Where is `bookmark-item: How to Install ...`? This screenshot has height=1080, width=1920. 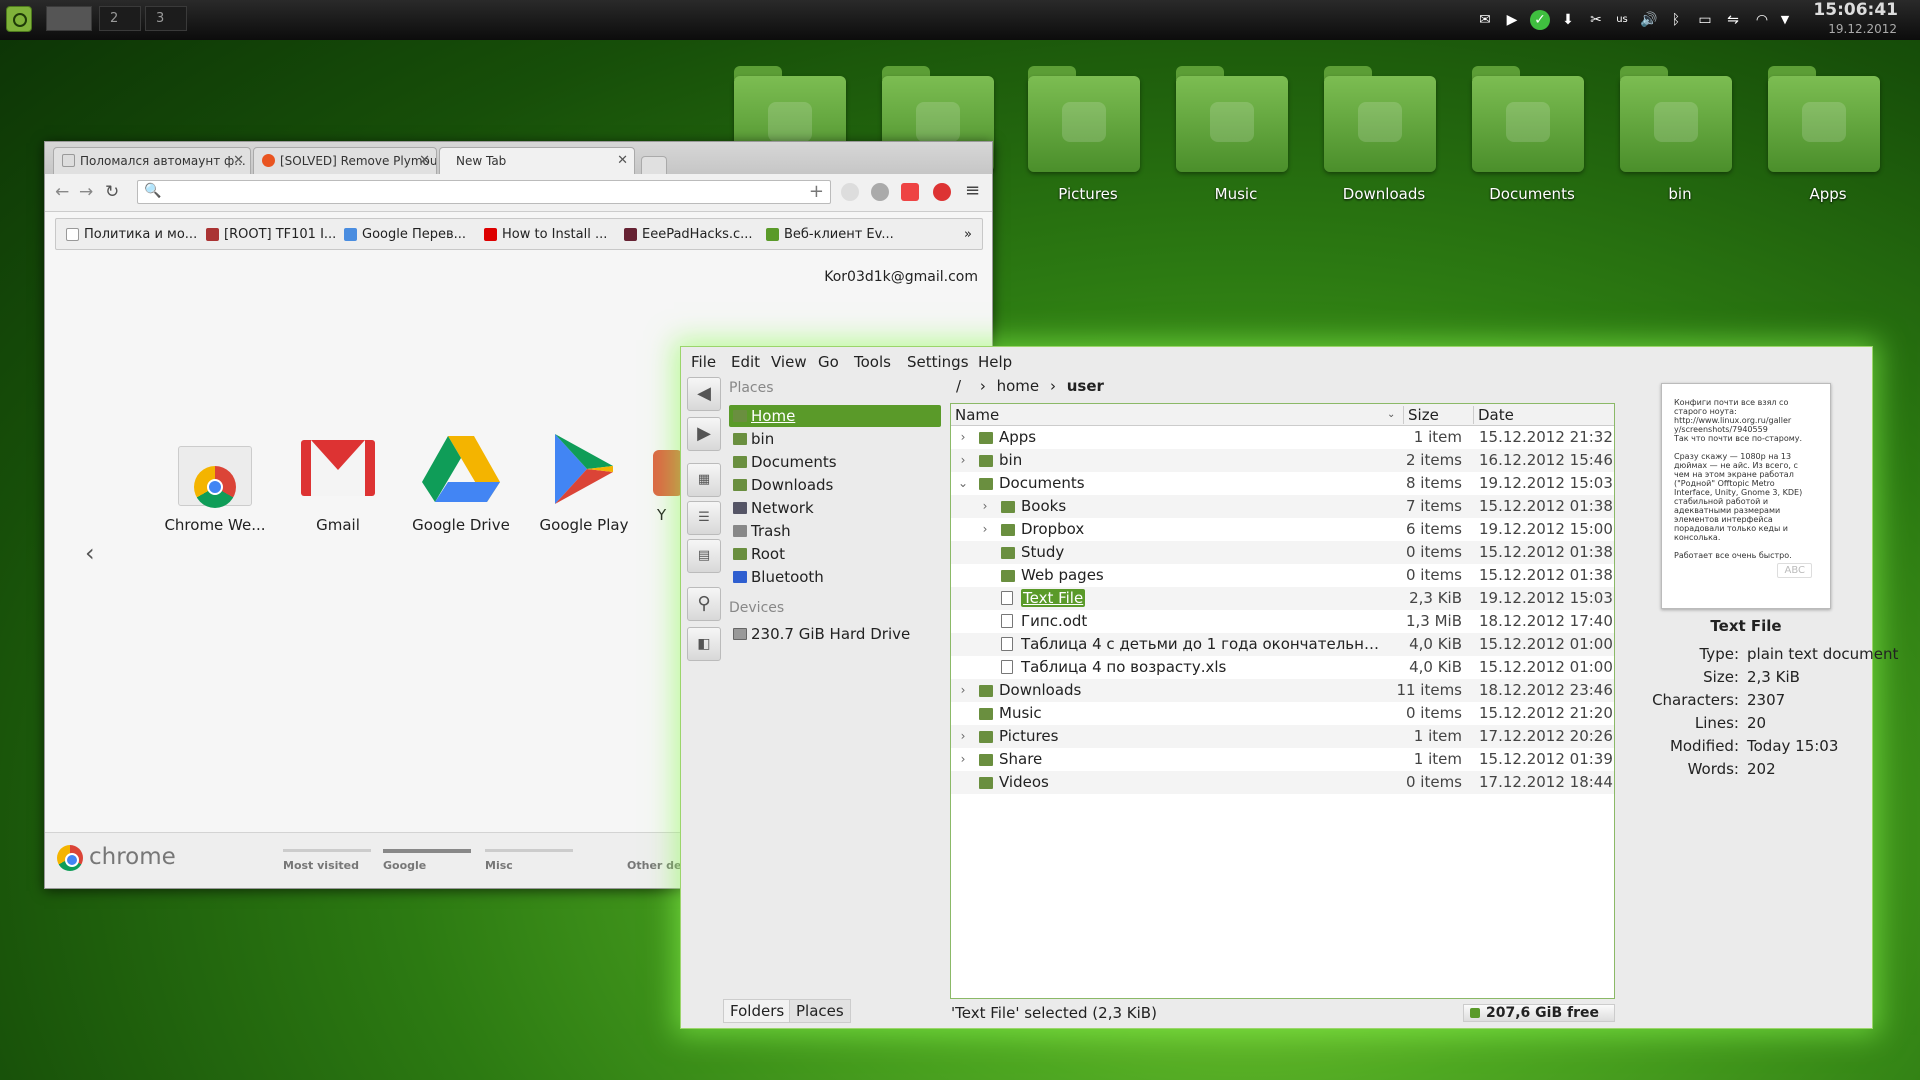
bookmark-item: How to Install ... is located at coordinates (545, 234).